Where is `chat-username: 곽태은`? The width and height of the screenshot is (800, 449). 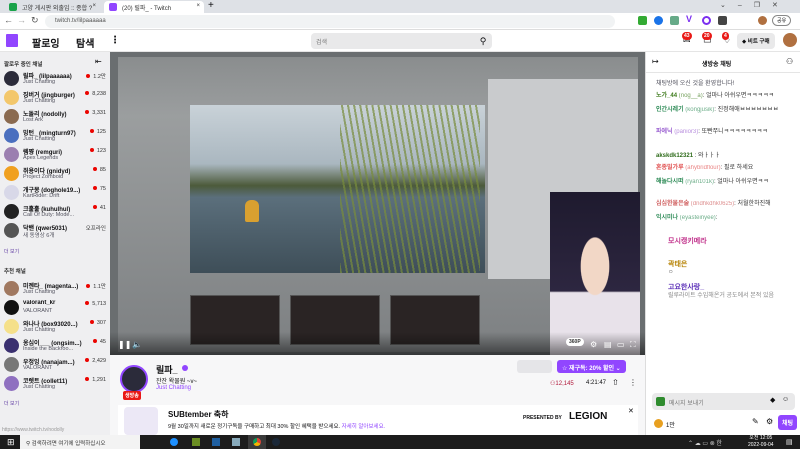
chat-username: 곽태은 is located at coordinates (728, 264).